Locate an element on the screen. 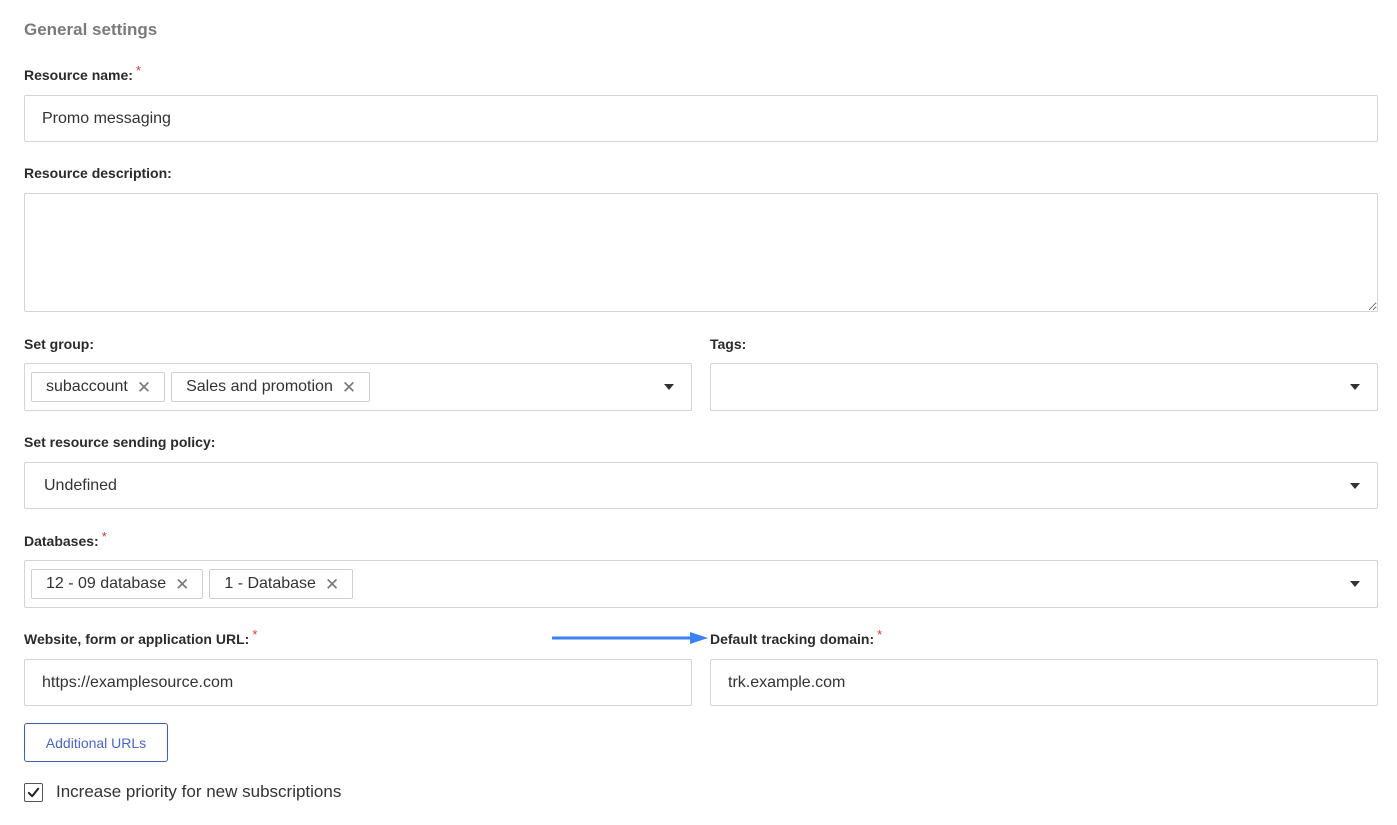 The image size is (1397, 825). database-chip: 12 - 09 database ✕ is located at coordinates (117, 584).